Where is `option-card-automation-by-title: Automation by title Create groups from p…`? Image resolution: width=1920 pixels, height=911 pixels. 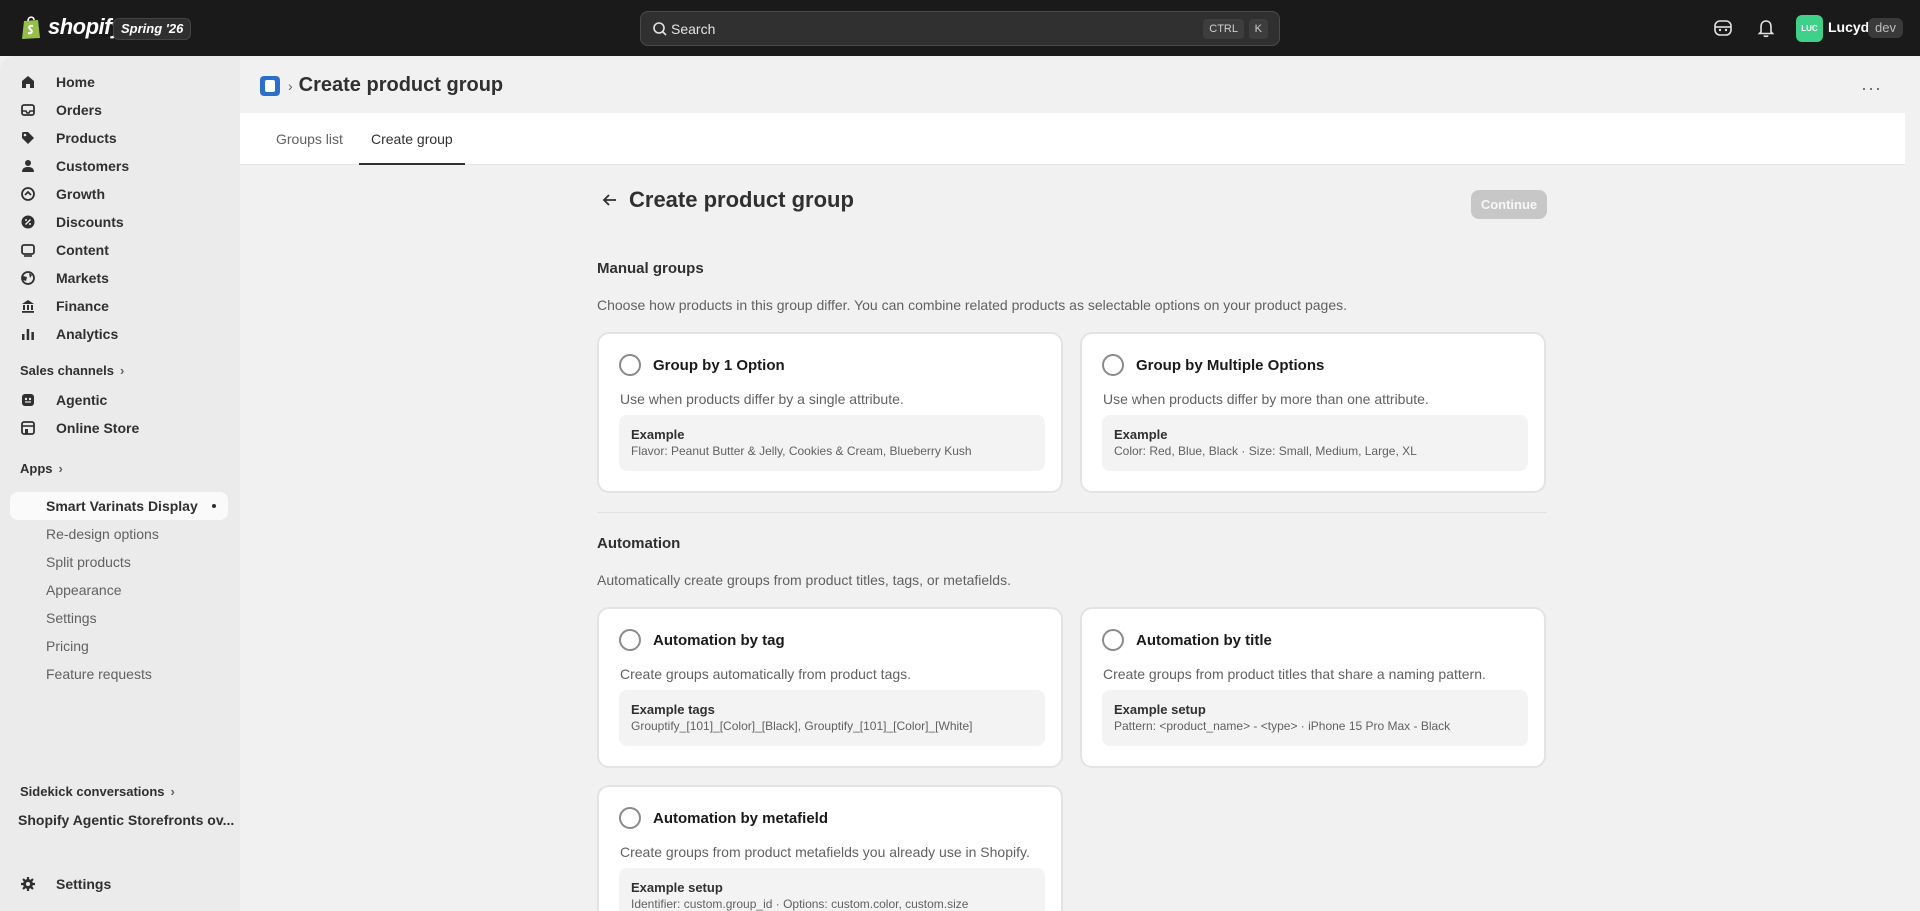
option-card-automation-by-title: Automation by title Create groups from p… is located at coordinates (1313, 687).